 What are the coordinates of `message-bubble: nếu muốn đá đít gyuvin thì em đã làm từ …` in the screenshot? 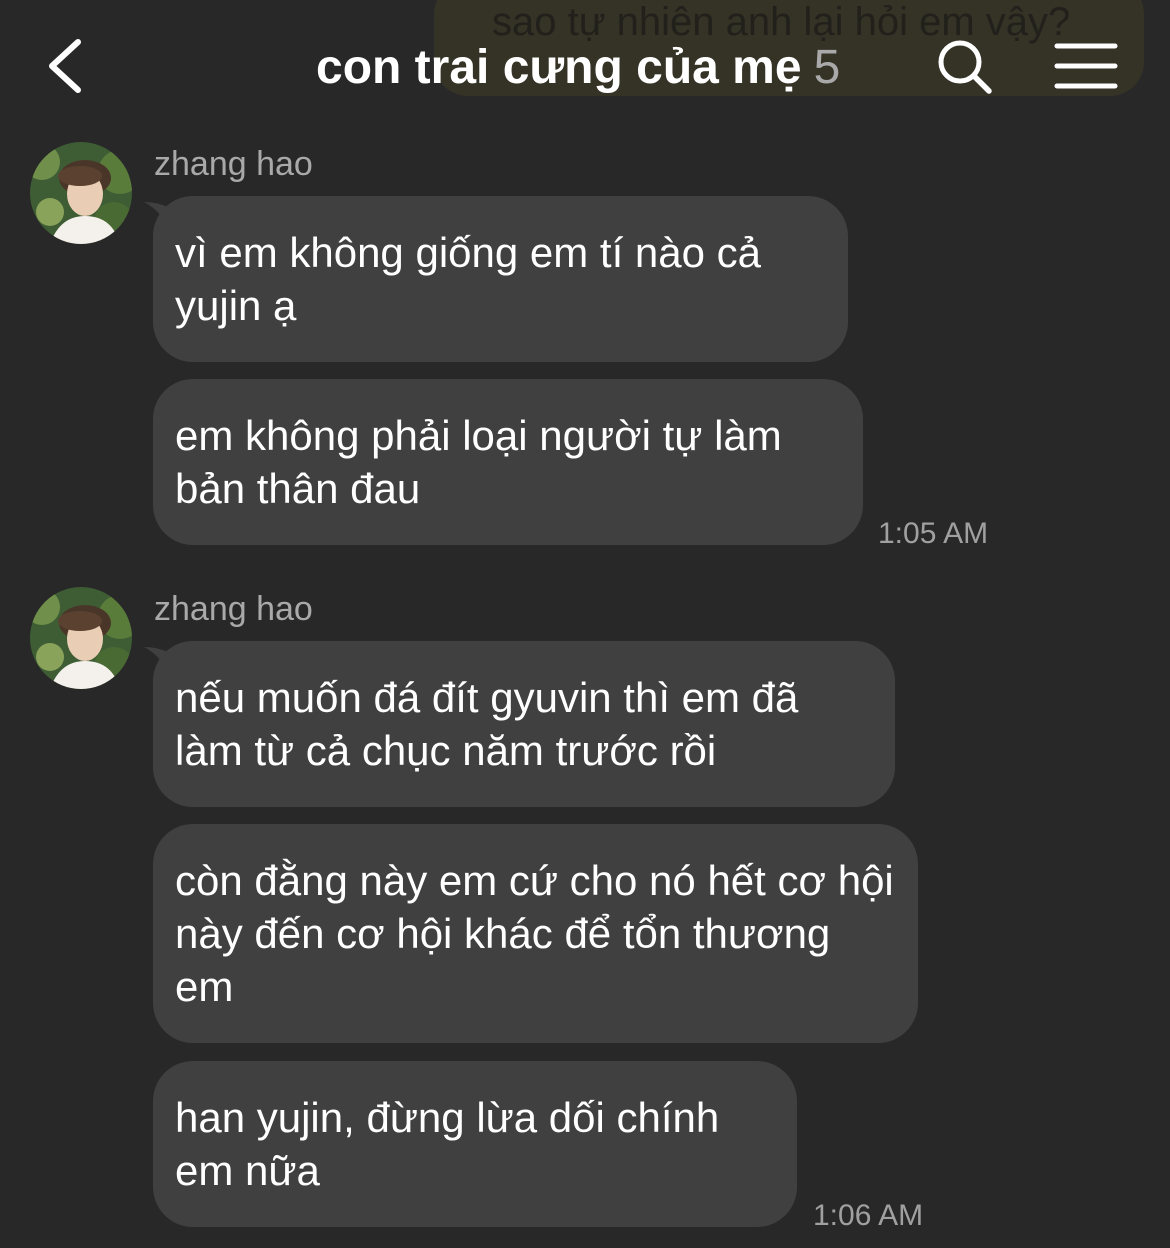 It's located at (524, 724).